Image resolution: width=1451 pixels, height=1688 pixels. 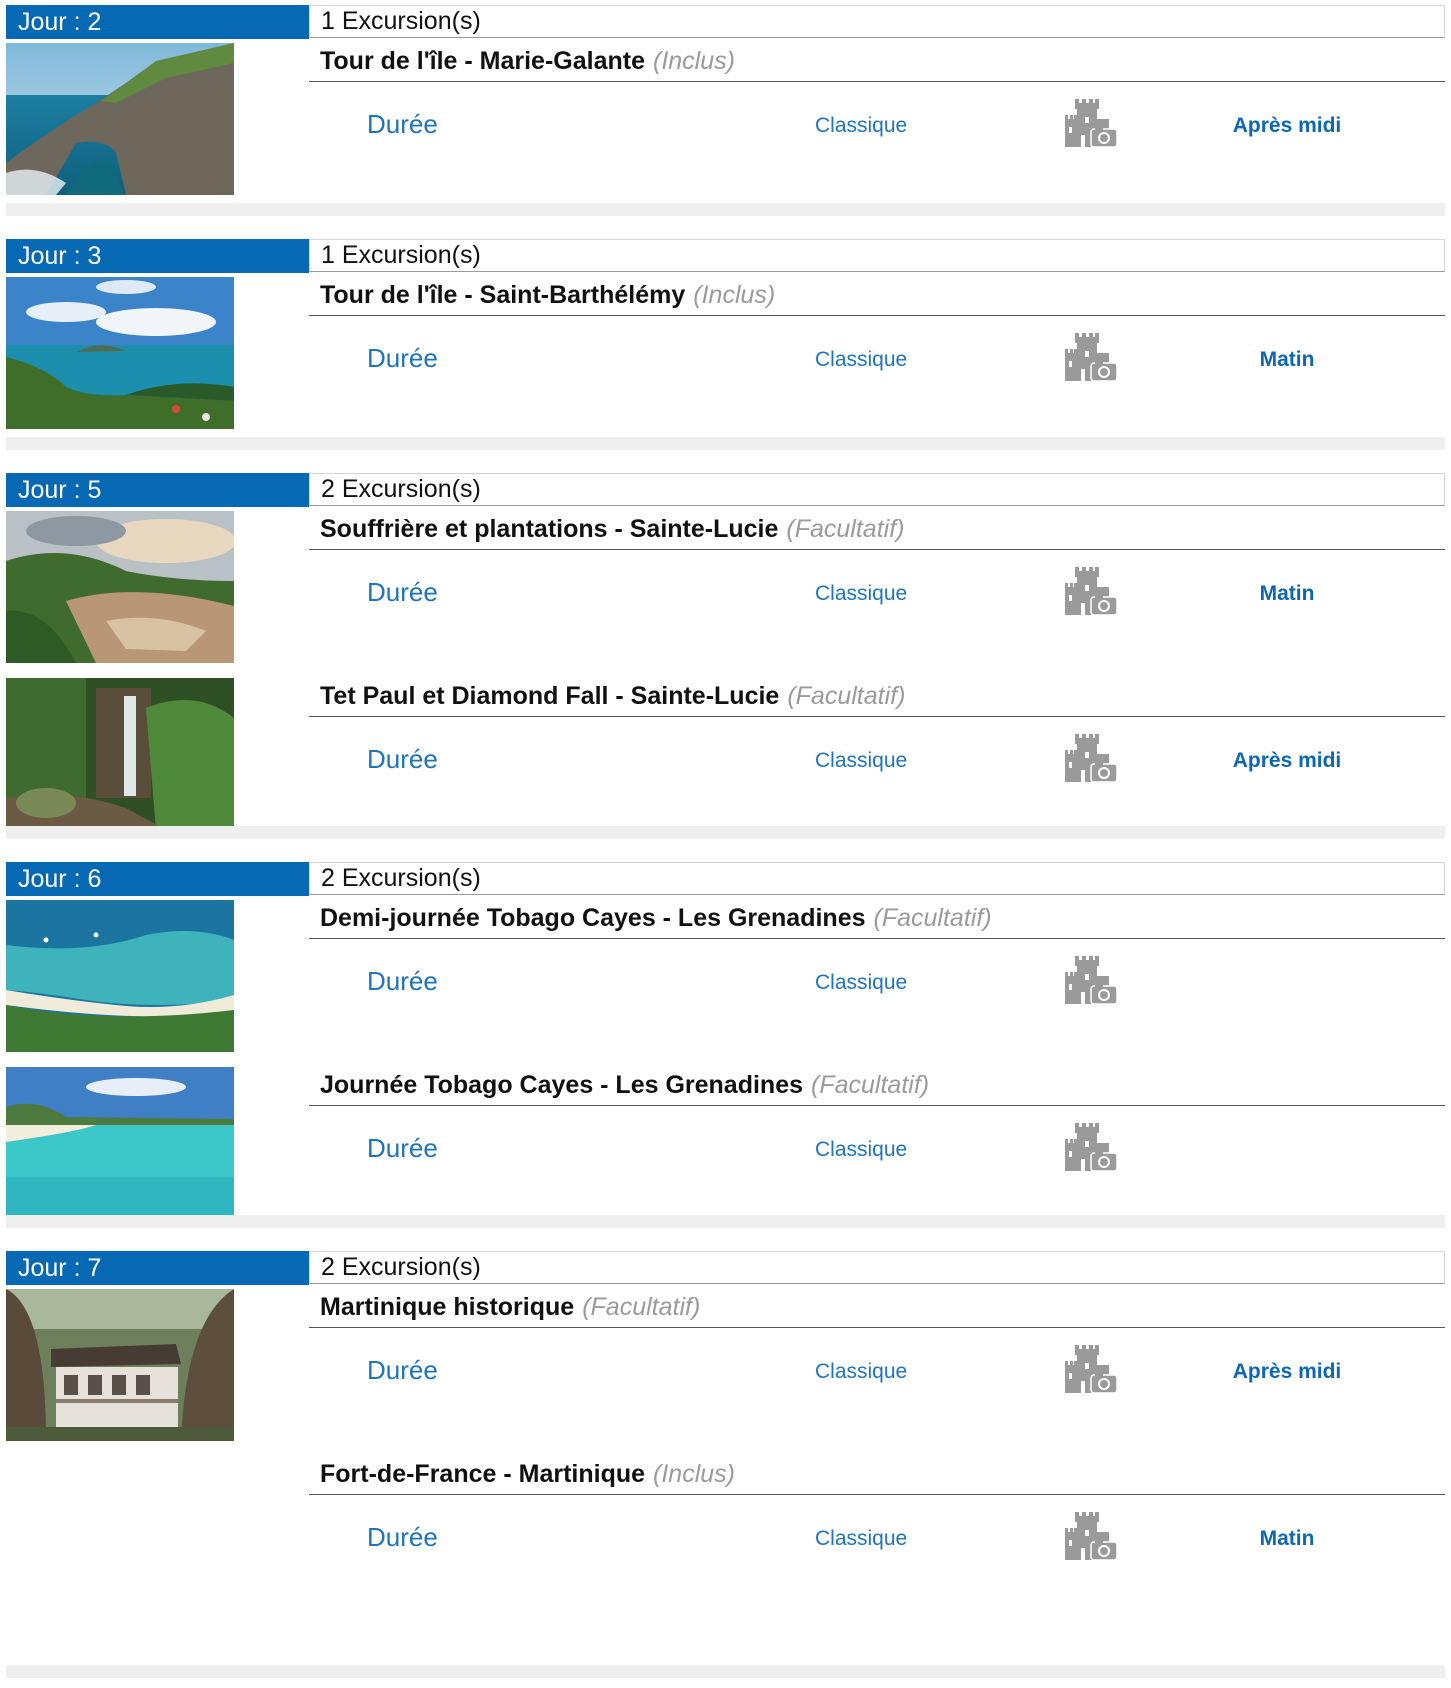 I want to click on excursion-name: Martinique historique, so click(x=447, y=1307).